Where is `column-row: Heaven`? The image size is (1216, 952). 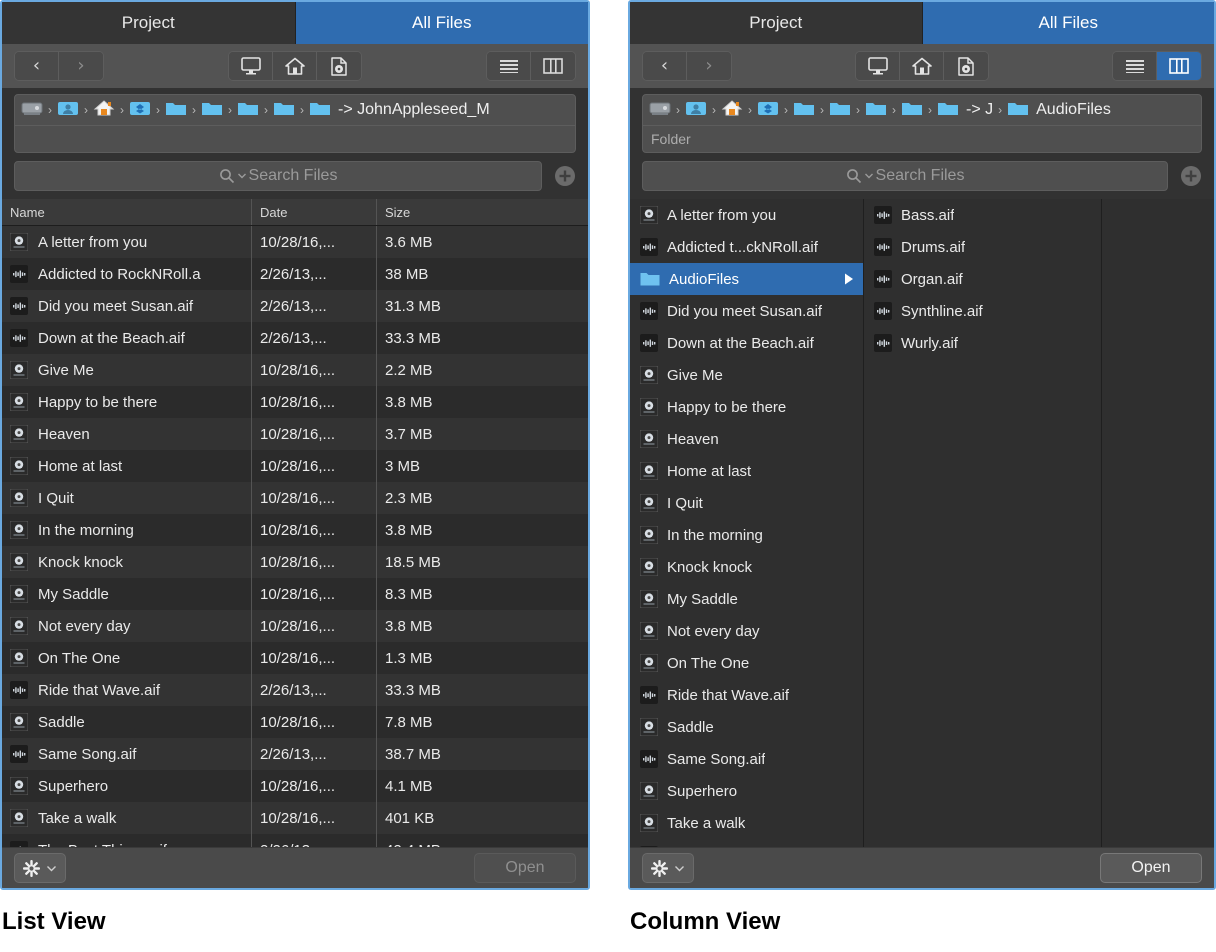 column-row: Heaven is located at coordinates (746, 439).